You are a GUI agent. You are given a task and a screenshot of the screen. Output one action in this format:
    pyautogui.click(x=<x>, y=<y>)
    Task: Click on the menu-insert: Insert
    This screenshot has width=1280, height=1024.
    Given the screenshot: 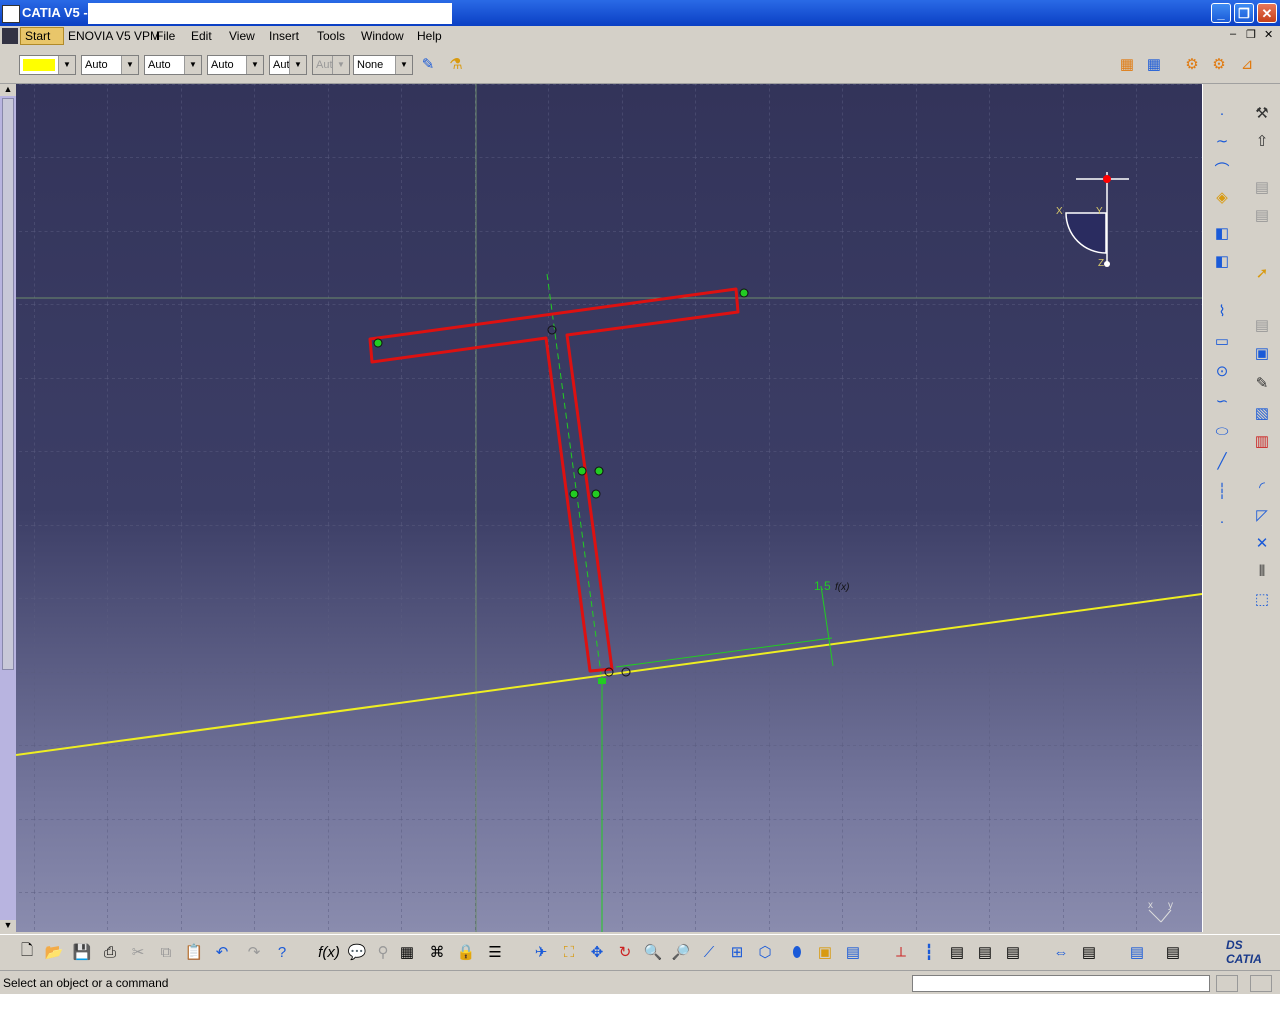 What is the action you would take?
    pyautogui.click(x=284, y=36)
    